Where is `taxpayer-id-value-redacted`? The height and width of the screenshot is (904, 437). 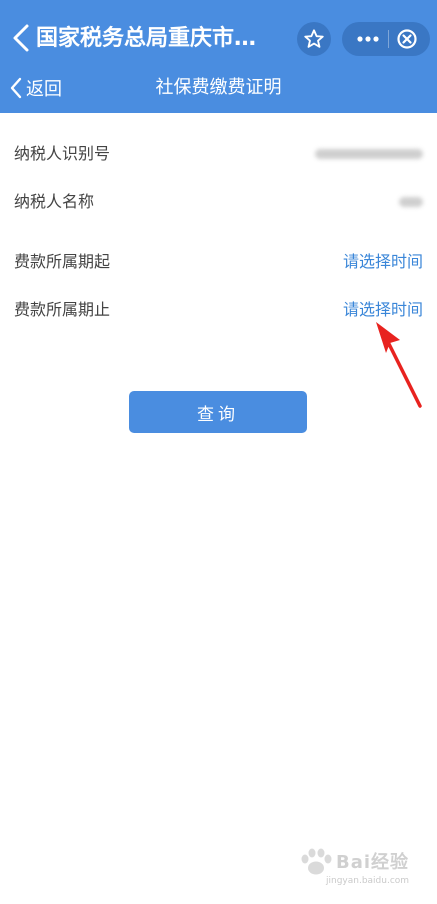
taxpayer-id-value-redacted is located at coordinates (369, 154).